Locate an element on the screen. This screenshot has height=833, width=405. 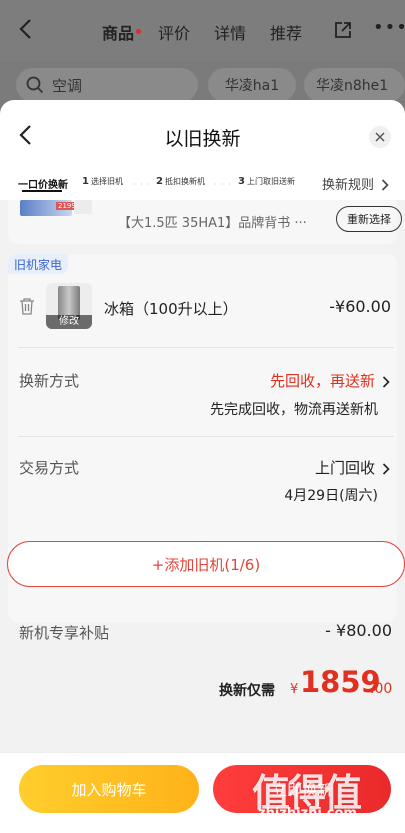
fridge-image: 修改 is located at coordinates (69, 306).